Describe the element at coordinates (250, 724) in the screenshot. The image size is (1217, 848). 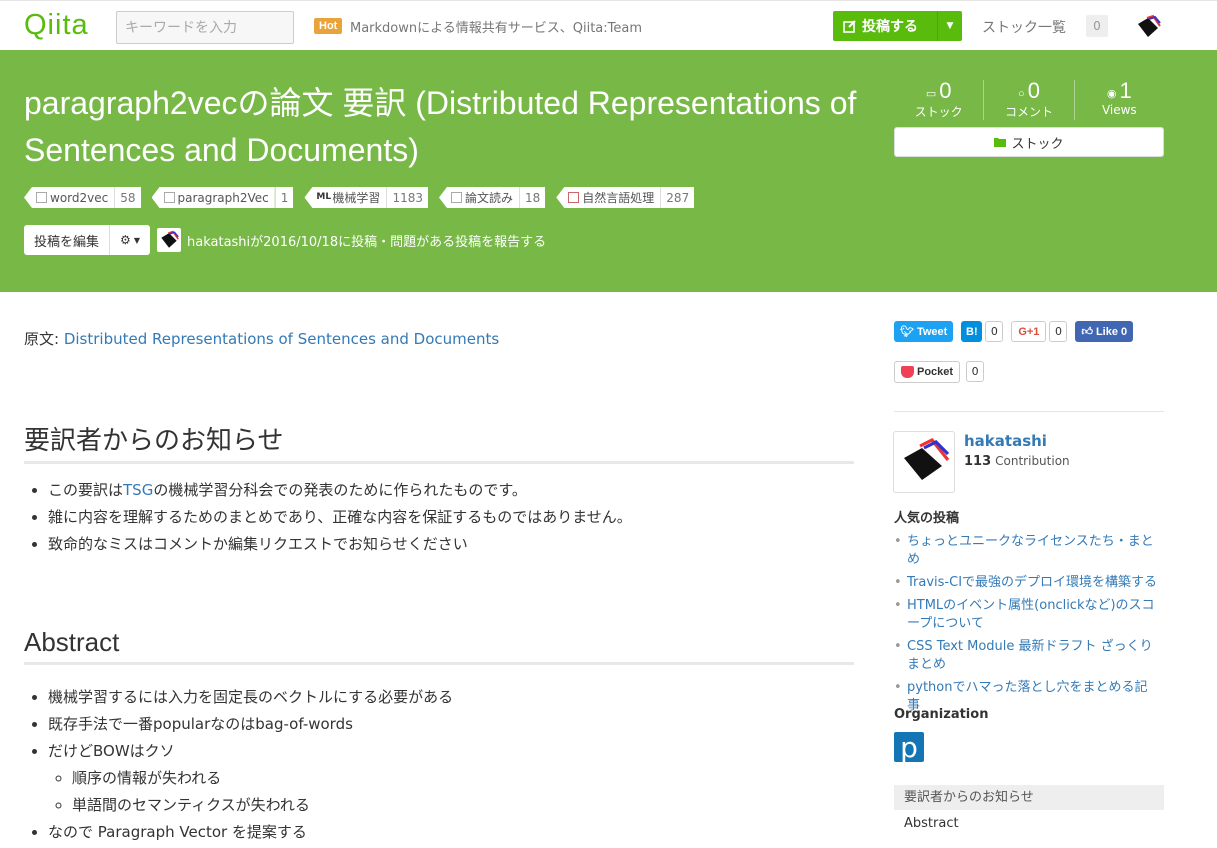
I see `list-item: 既存手法で一番popularなのはbag-of-words` at that location.